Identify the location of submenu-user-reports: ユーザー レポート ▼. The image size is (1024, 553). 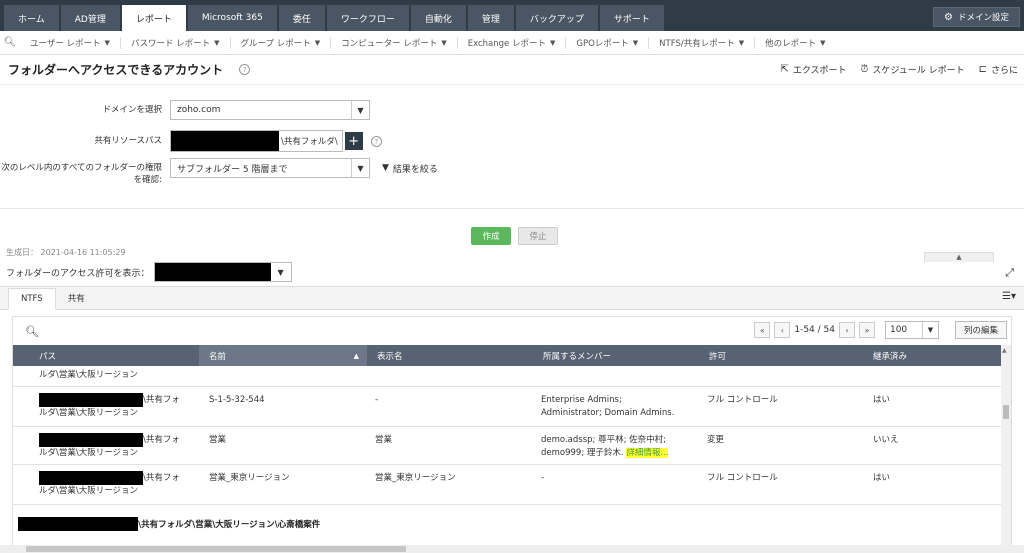
(70, 42).